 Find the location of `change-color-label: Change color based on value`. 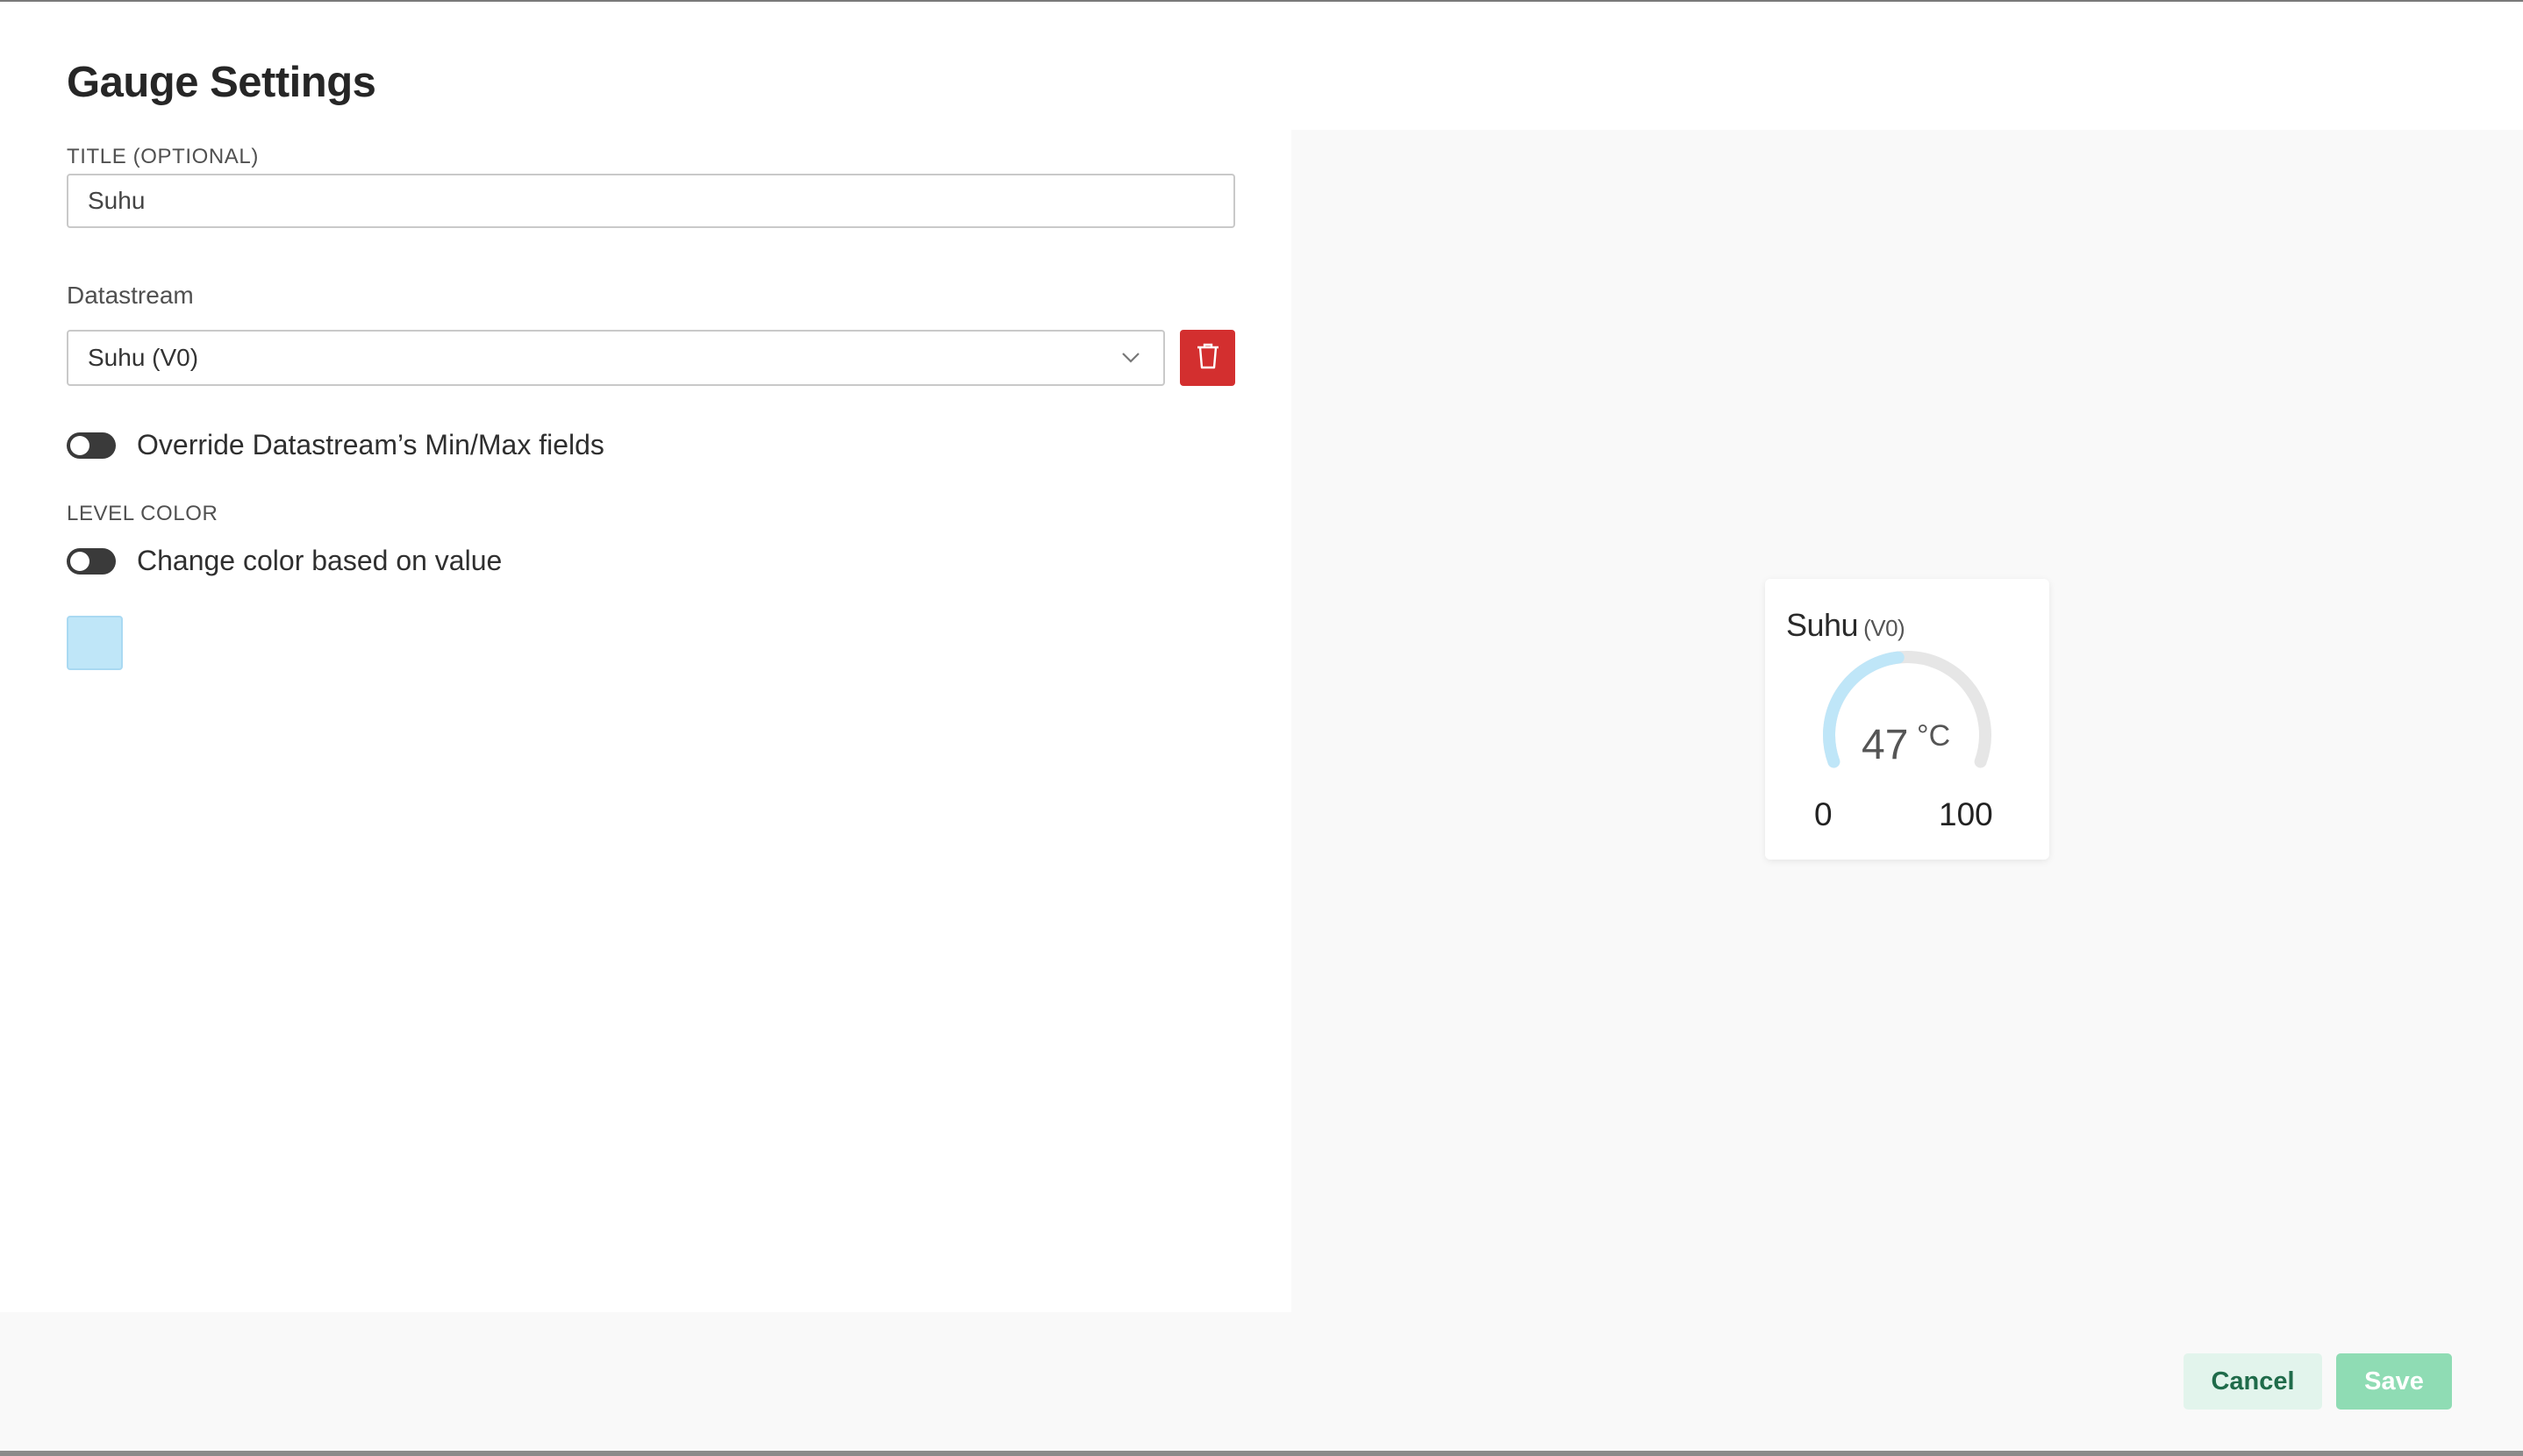

change-color-label: Change color based on value is located at coordinates (320, 560).